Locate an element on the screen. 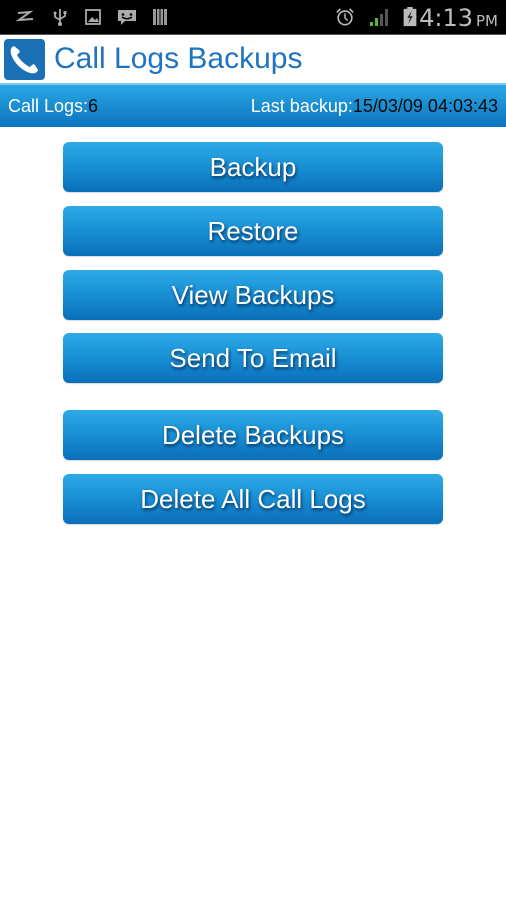 The height and width of the screenshot is (900, 506). delete-backups-button: Delete Backups is located at coordinates (253, 435).